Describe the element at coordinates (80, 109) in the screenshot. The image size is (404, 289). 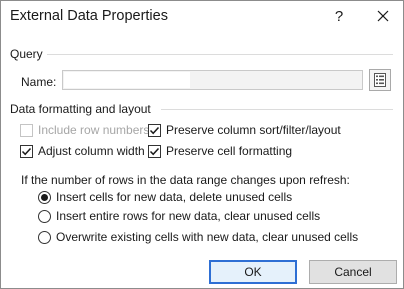
I see `formatting-section-label: Data formatting and layout` at that location.